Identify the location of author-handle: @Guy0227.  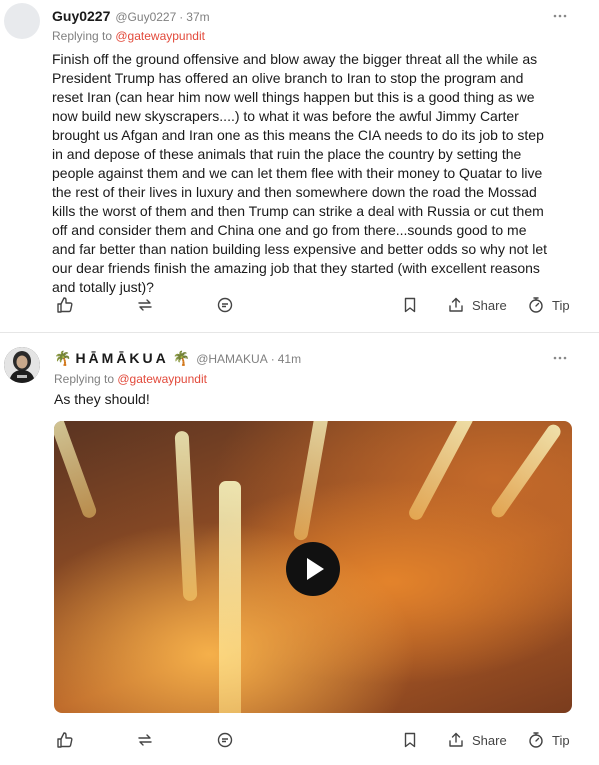
(145, 17).